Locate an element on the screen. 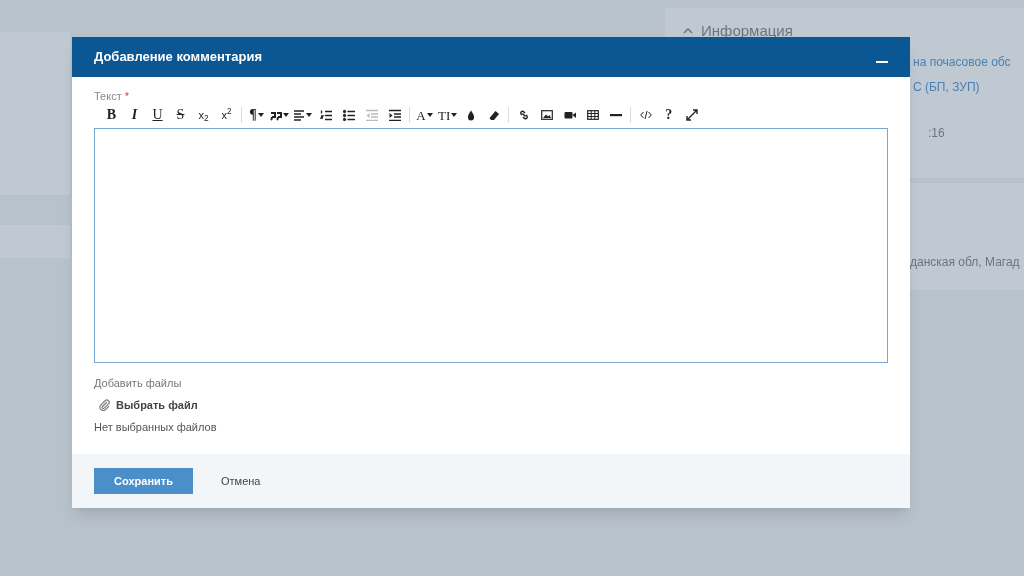  code-icon is located at coordinates (645, 115).